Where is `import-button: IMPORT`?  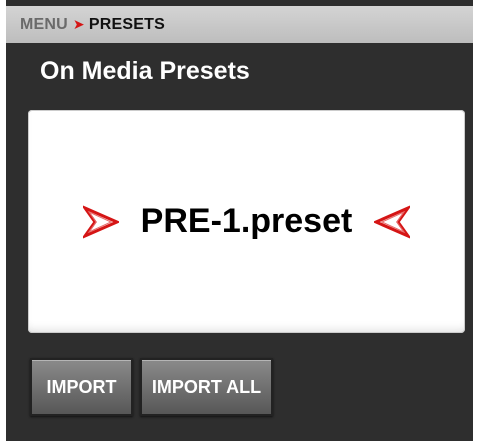 import-button: IMPORT is located at coordinates (81, 387).